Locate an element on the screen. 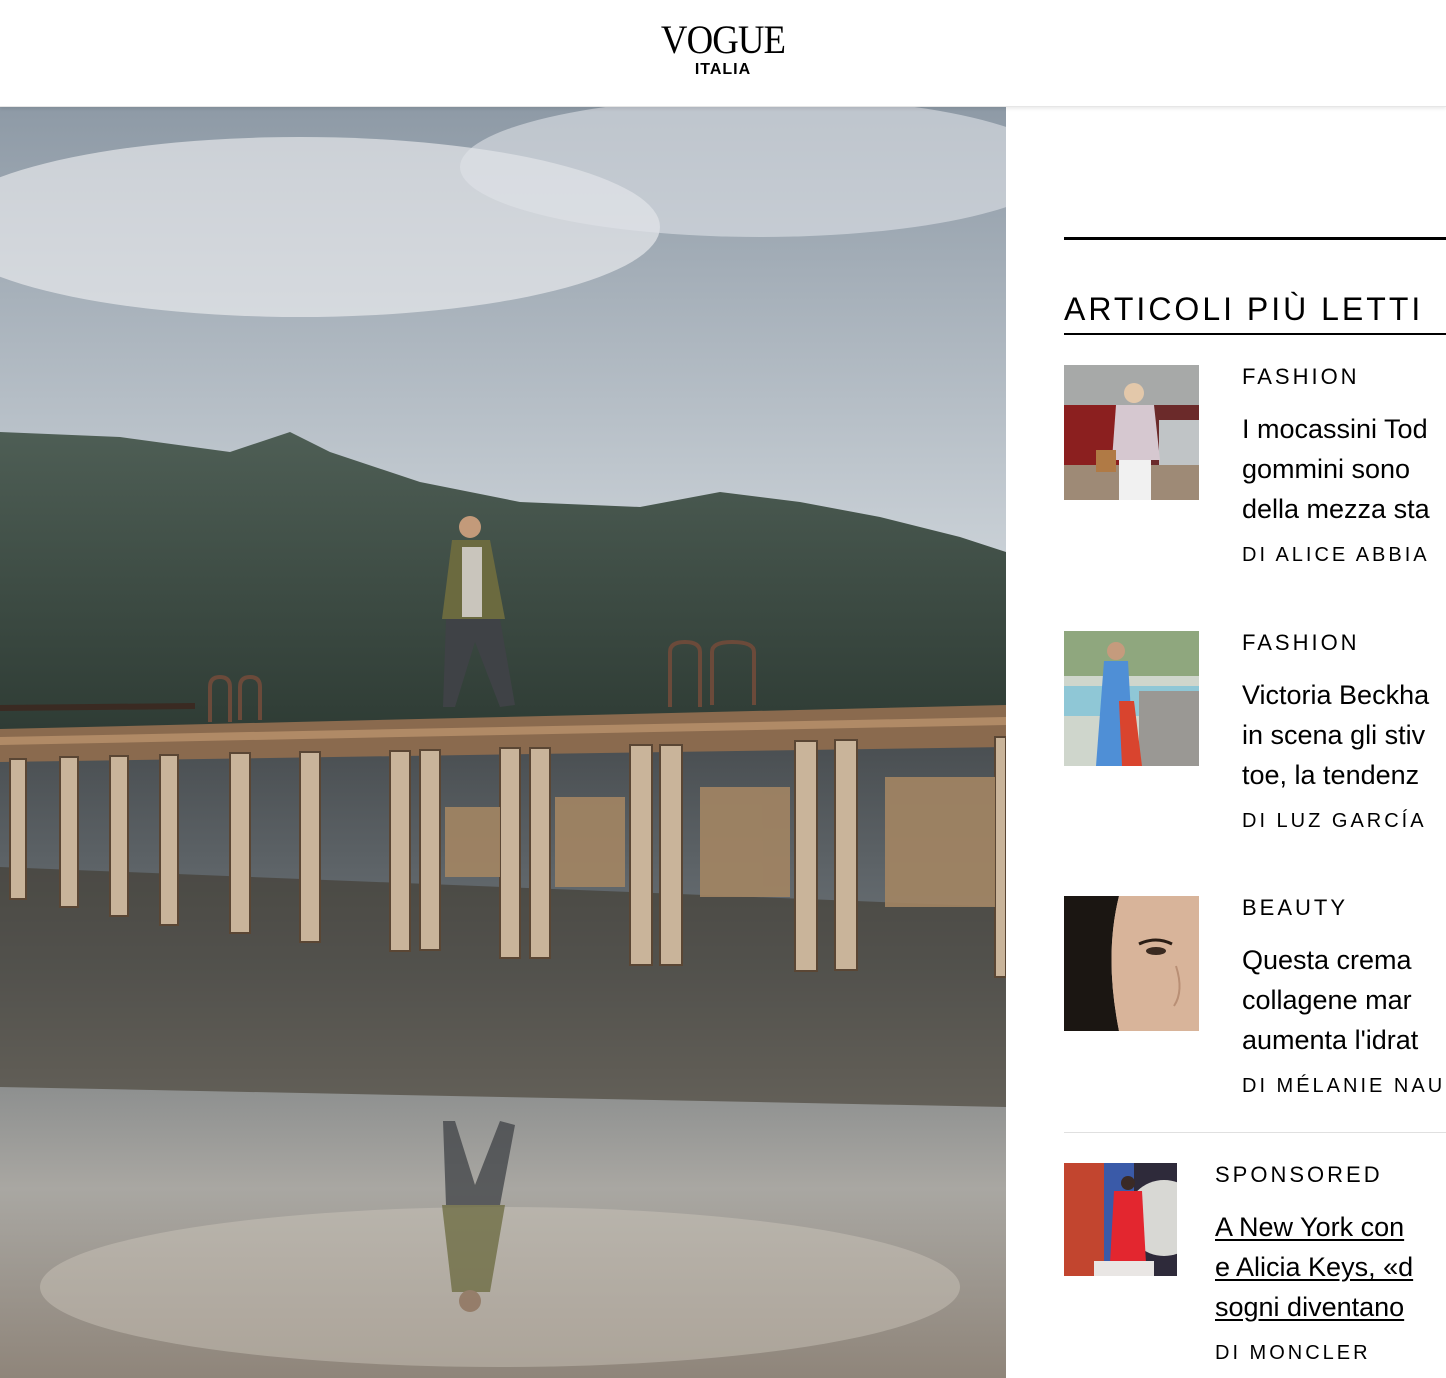 The width and height of the screenshot is (1446, 1378). site-header: VOGUE ITALIA is located at coordinates (723, 53).